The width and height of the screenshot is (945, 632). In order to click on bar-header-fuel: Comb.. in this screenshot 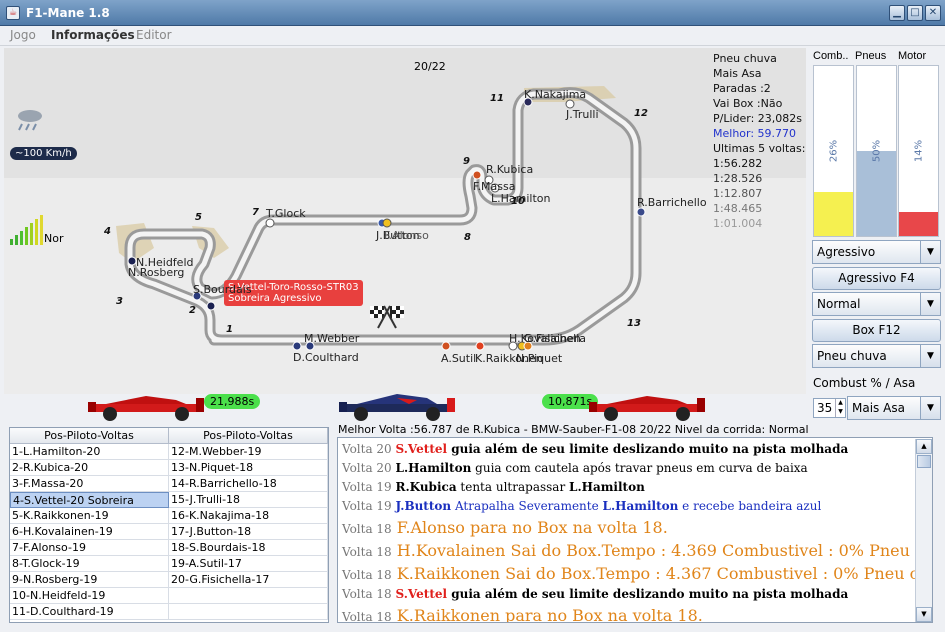, I will do `click(831, 56)`.